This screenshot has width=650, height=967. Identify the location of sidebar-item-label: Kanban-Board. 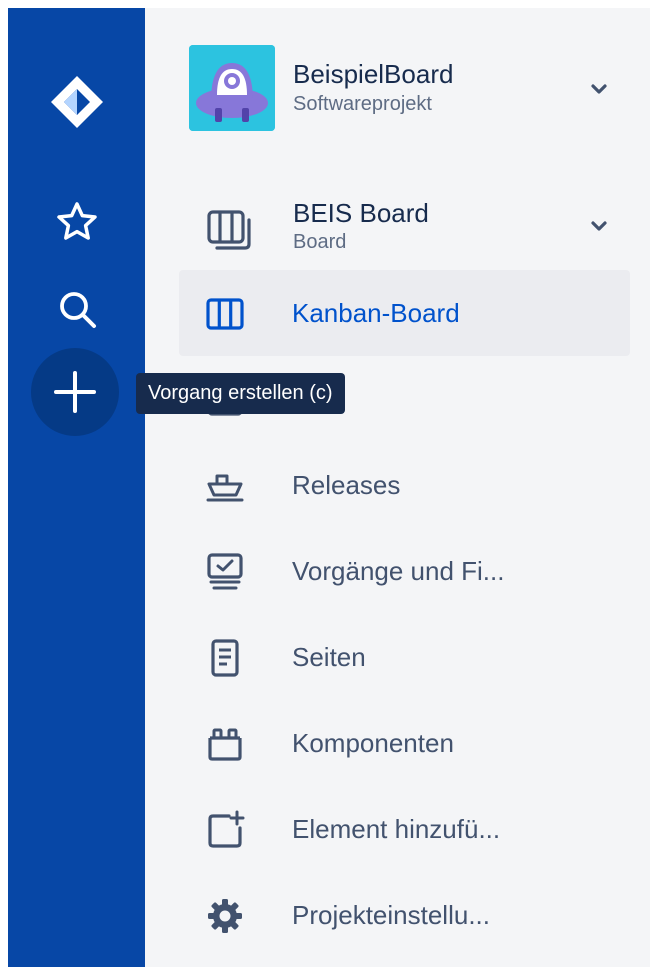
(376, 313).